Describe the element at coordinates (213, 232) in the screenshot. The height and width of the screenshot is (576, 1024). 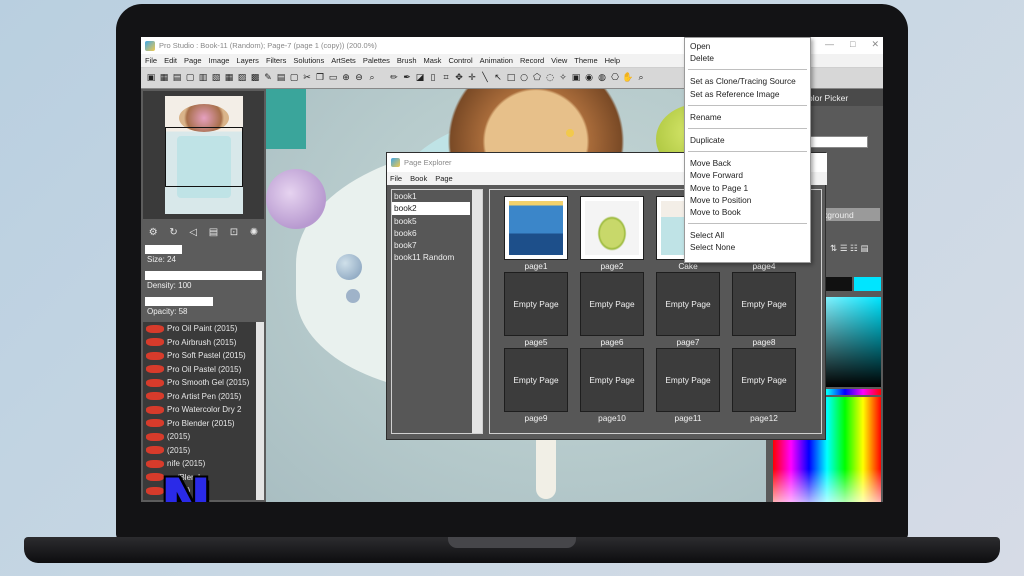
I see `stamp-icon: ▤` at that location.